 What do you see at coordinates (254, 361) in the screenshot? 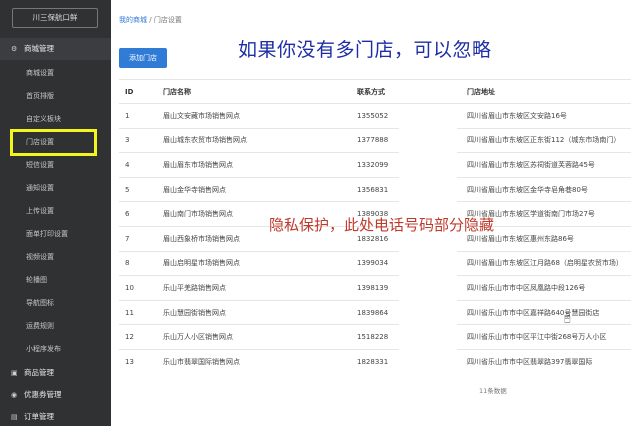
I see `cell-store-name: 乐山市翡翠国际销售网点` at bounding box center [254, 361].